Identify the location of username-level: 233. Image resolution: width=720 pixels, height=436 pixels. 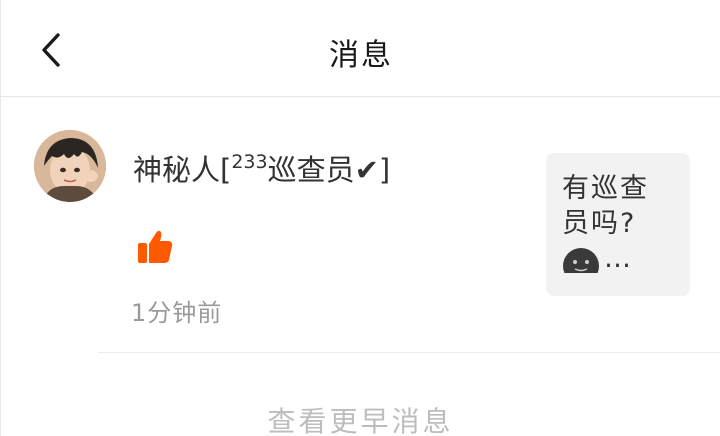
(249, 162).